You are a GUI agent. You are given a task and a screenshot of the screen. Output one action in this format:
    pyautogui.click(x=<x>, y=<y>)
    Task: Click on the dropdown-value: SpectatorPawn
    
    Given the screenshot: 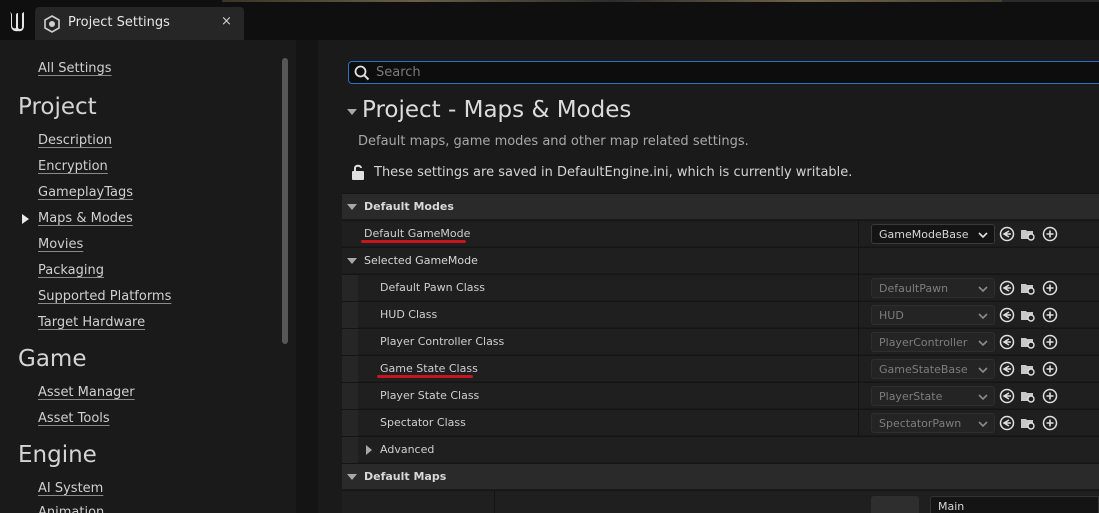 What is the action you would take?
    pyautogui.click(x=920, y=423)
    